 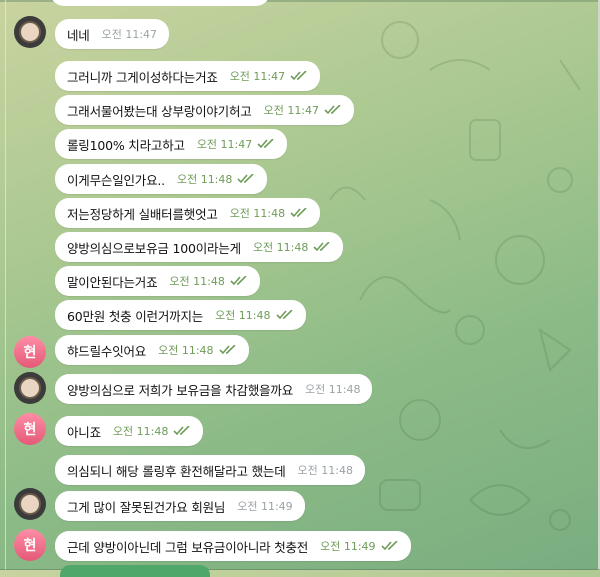 I want to click on message-text: 의심되니 해당 롤링후 환전해달라고 했는데, so click(x=176, y=471).